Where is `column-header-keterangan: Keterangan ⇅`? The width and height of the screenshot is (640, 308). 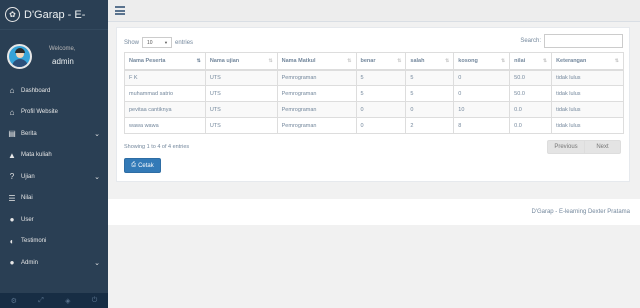 column-header-keterangan: Keterangan ⇅ is located at coordinates (587, 61).